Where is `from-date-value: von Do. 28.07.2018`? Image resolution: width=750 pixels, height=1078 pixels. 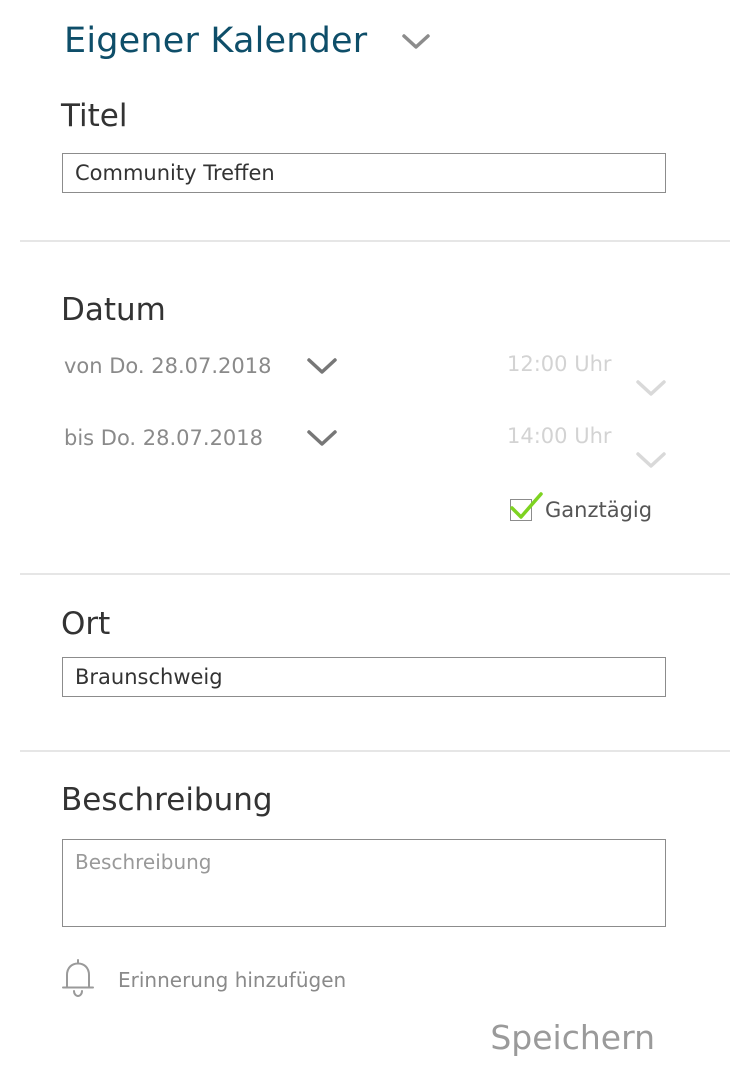
from-date-value: von Do. 28.07.2018 is located at coordinates (168, 366).